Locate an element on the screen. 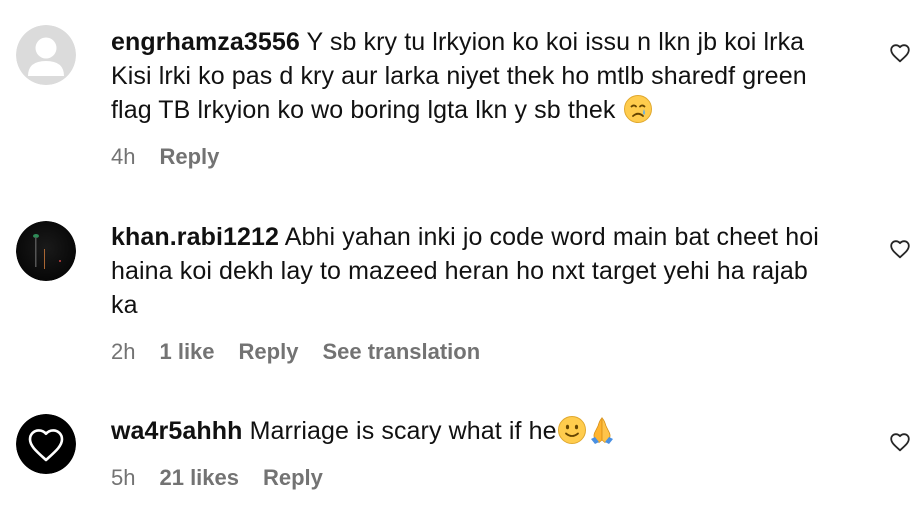 This screenshot has height=507, width=921. comment-meta: 4h Reply is located at coordinates (177, 157).